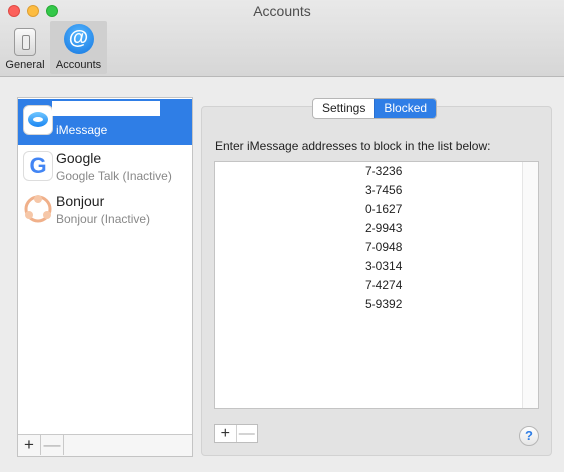  What do you see at coordinates (383, 171) in the screenshot?
I see `list-item: 7-3236` at bounding box center [383, 171].